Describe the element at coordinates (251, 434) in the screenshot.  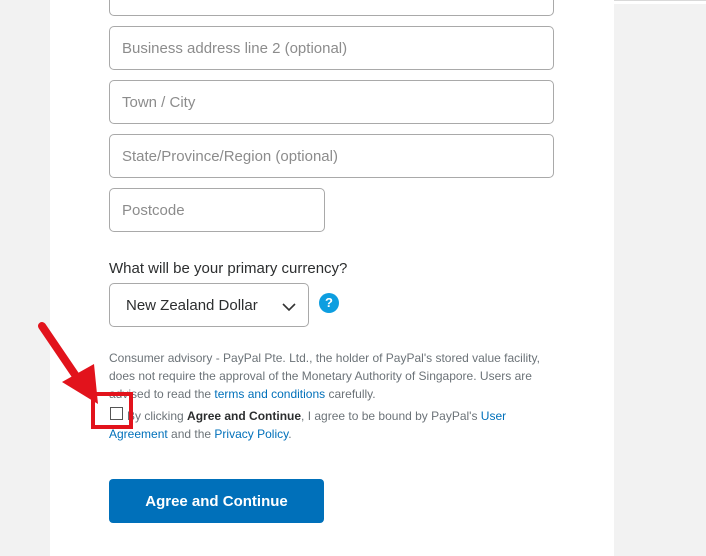
I see `privacy-policy-link: Privacy Policy` at that location.